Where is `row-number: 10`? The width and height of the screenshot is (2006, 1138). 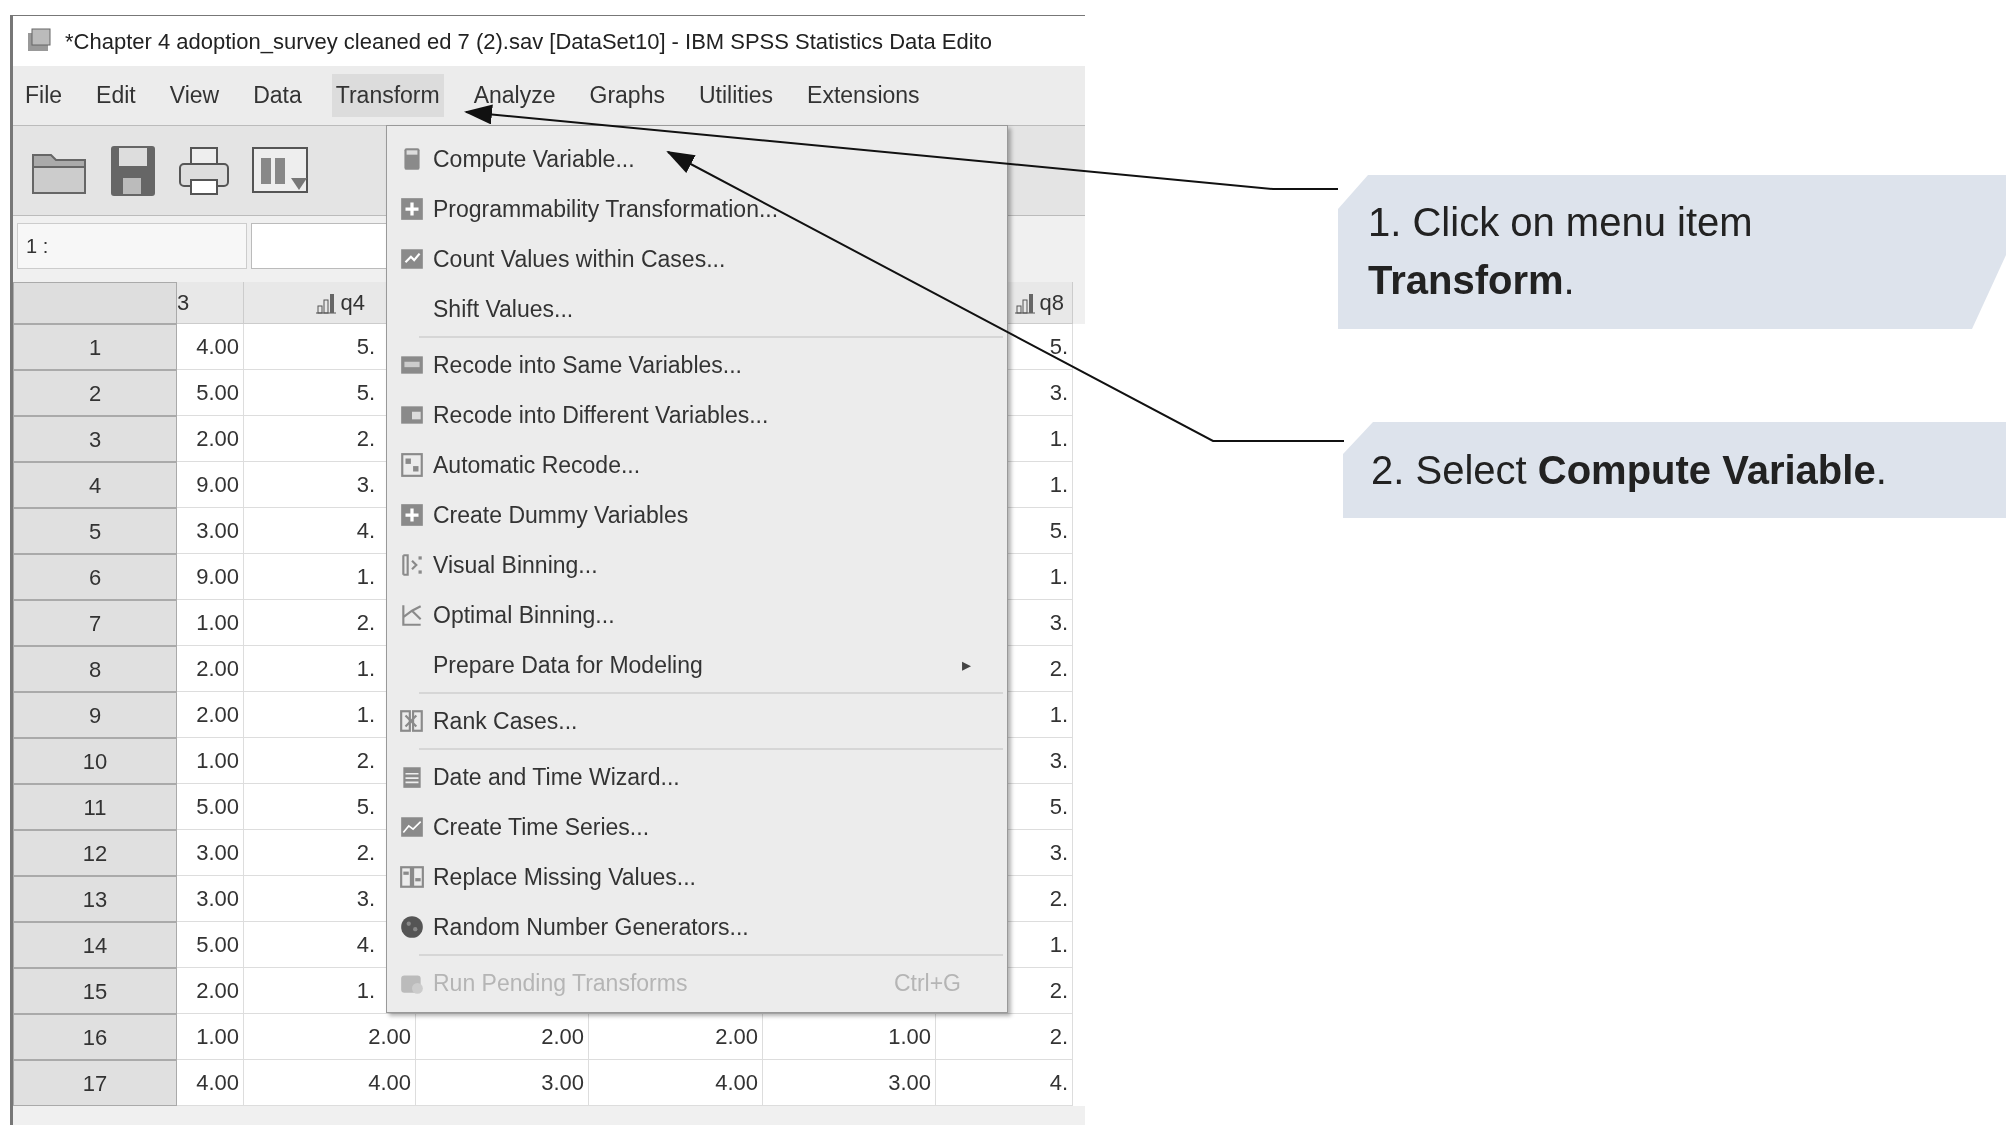
row-number: 10 is located at coordinates (95, 761).